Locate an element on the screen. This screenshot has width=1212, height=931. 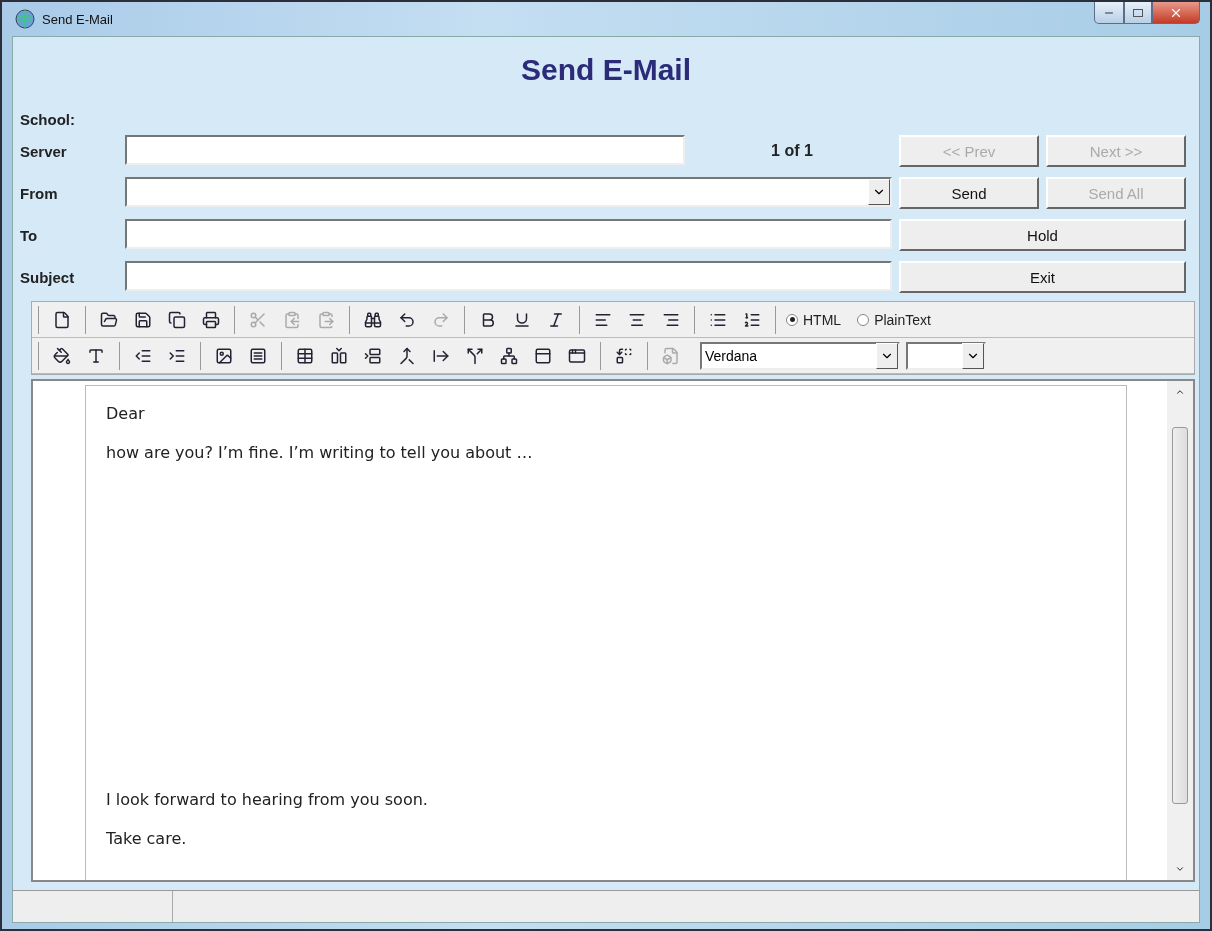
send-button: Send is located at coordinates (969, 193).